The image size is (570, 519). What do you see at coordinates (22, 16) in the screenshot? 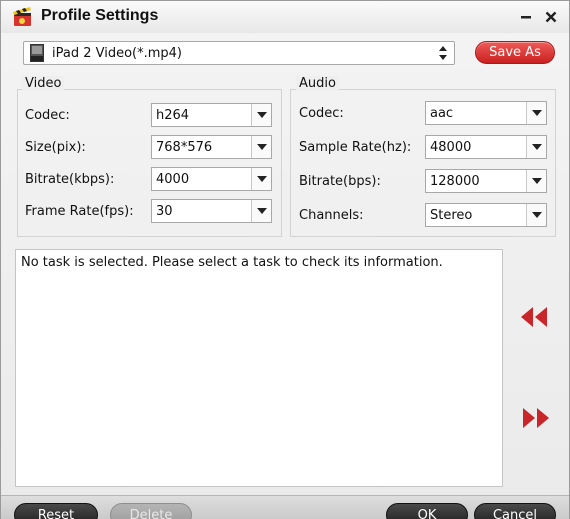
I see `film-clapper-icon` at bounding box center [22, 16].